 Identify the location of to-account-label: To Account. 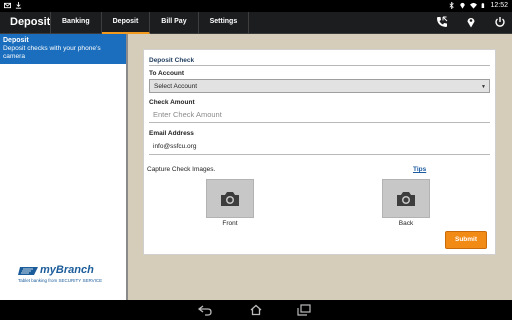
(167, 73).